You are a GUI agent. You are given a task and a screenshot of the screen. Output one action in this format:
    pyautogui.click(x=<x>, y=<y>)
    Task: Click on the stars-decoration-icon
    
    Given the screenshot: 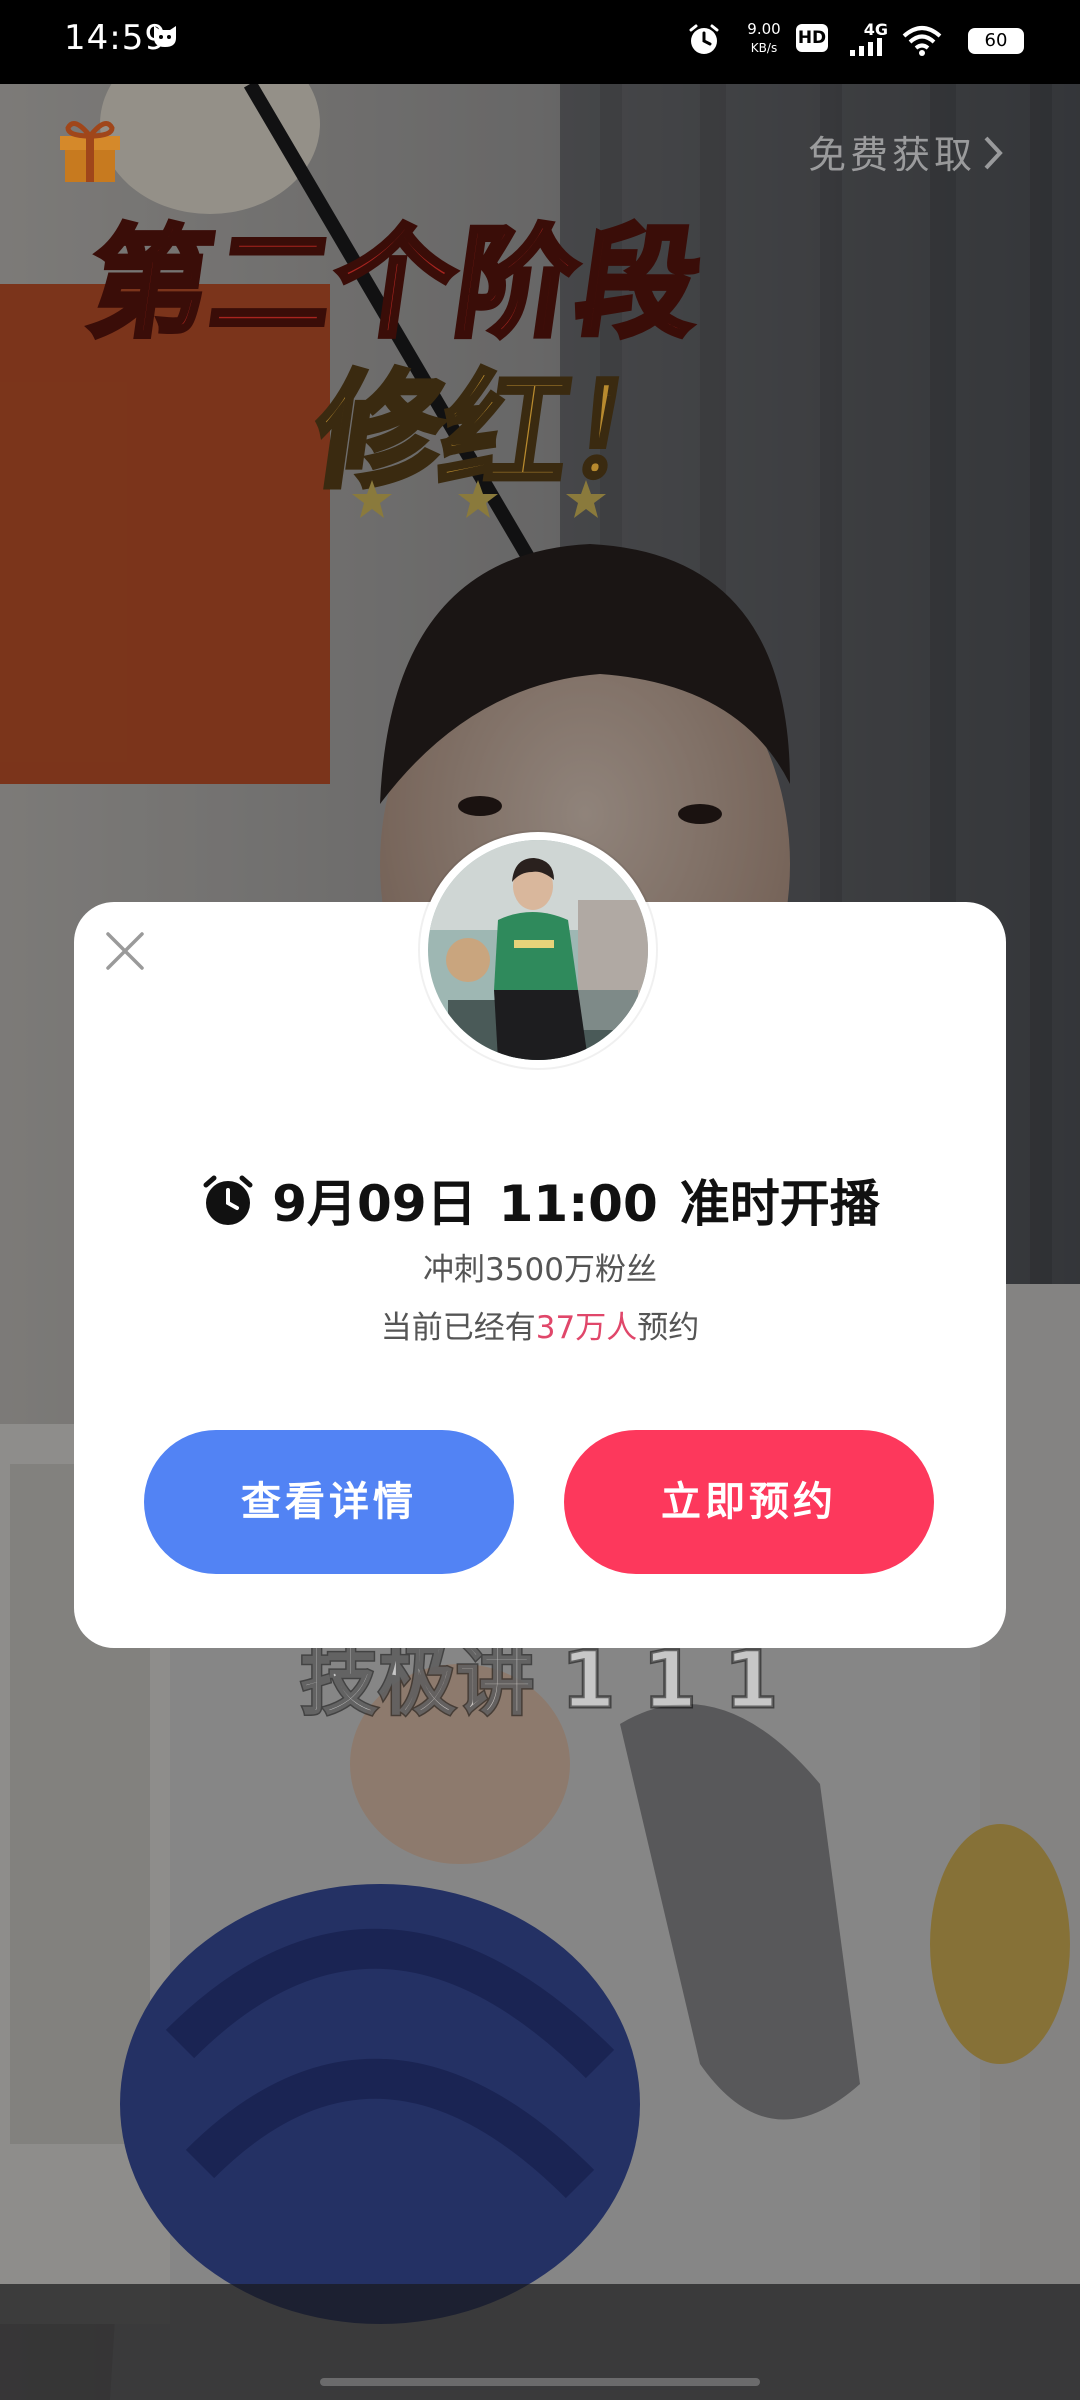 What is the action you would take?
    pyautogui.click(x=480, y=502)
    